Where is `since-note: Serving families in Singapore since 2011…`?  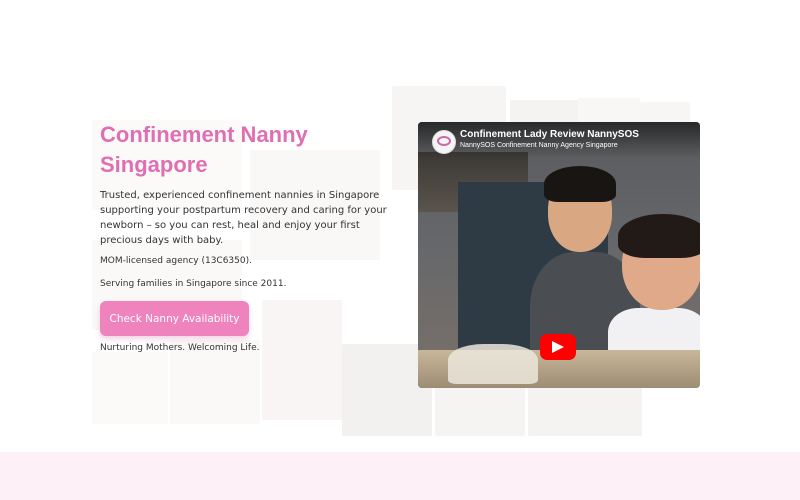
since-note: Serving families in Singapore since 2011… is located at coordinates (193, 284).